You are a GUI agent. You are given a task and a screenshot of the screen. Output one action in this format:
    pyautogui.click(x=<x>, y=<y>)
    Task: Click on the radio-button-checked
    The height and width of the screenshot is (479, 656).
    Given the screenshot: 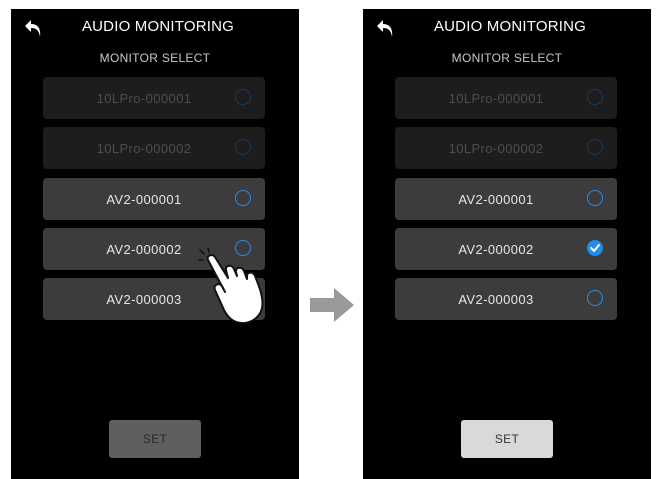 What is the action you would take?
    pyautogui.click(x=595, y=248)
    